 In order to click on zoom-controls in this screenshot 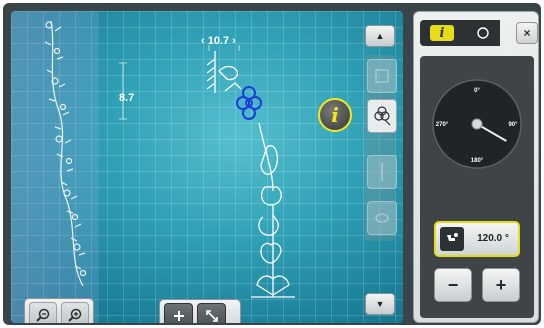, I will do `click(59, 310)`.